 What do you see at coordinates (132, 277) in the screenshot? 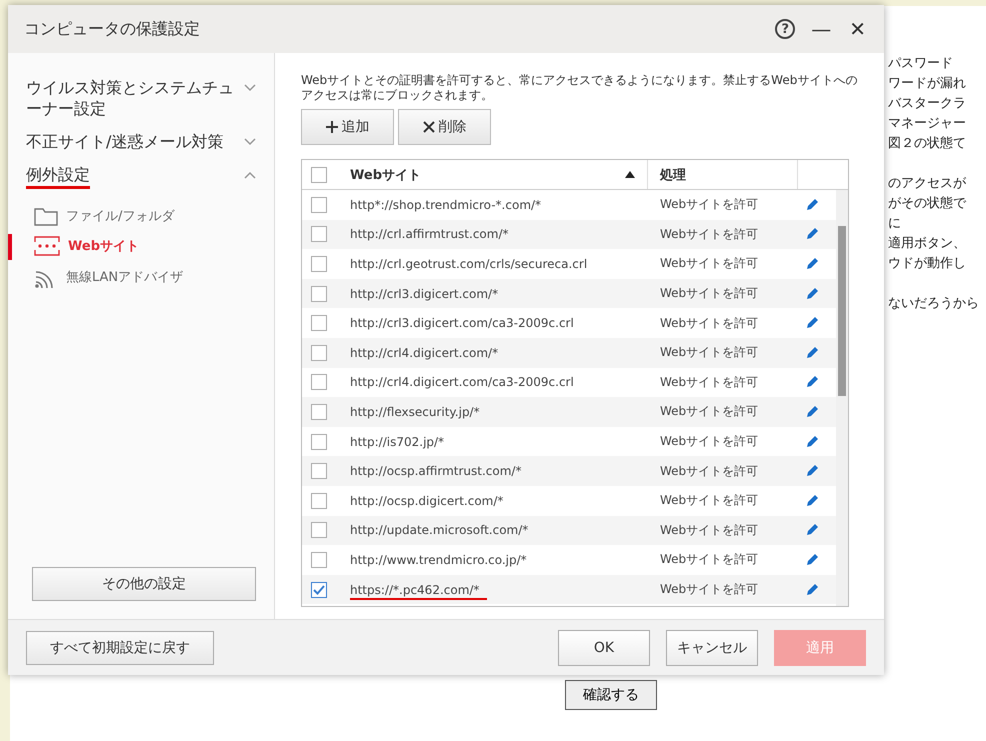
I see `sidebar-item: 無線LANアドバイザ` at bounding box center [132, 277].